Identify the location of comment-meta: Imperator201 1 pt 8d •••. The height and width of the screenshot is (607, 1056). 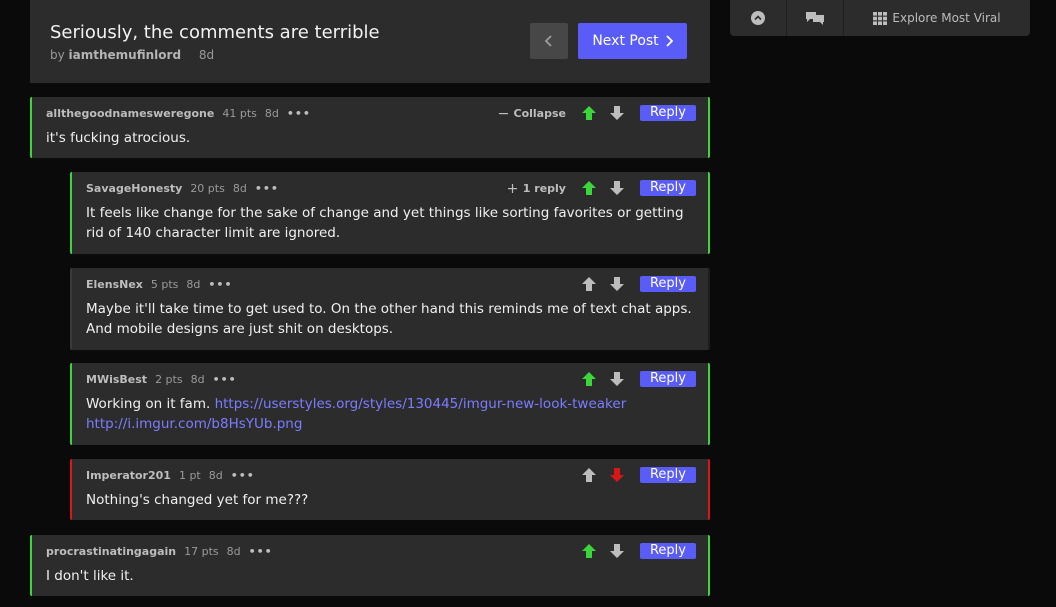
(170, 475).